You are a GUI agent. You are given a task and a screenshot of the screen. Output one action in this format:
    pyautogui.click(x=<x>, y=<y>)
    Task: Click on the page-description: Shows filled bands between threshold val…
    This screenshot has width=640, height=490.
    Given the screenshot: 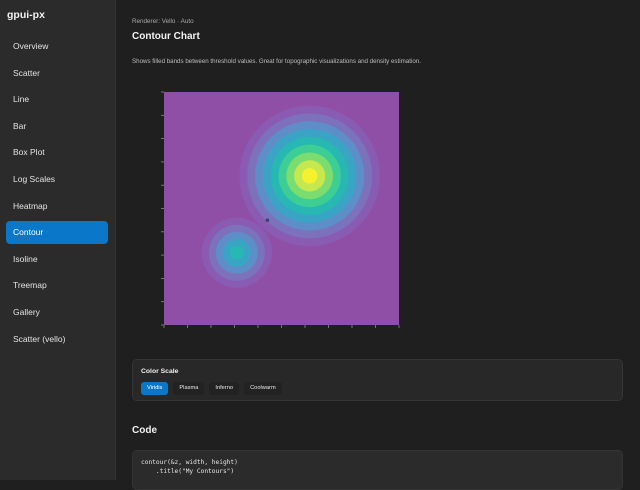 What is the action you would take?
    pyautogui.click(x=276, y=61)
    